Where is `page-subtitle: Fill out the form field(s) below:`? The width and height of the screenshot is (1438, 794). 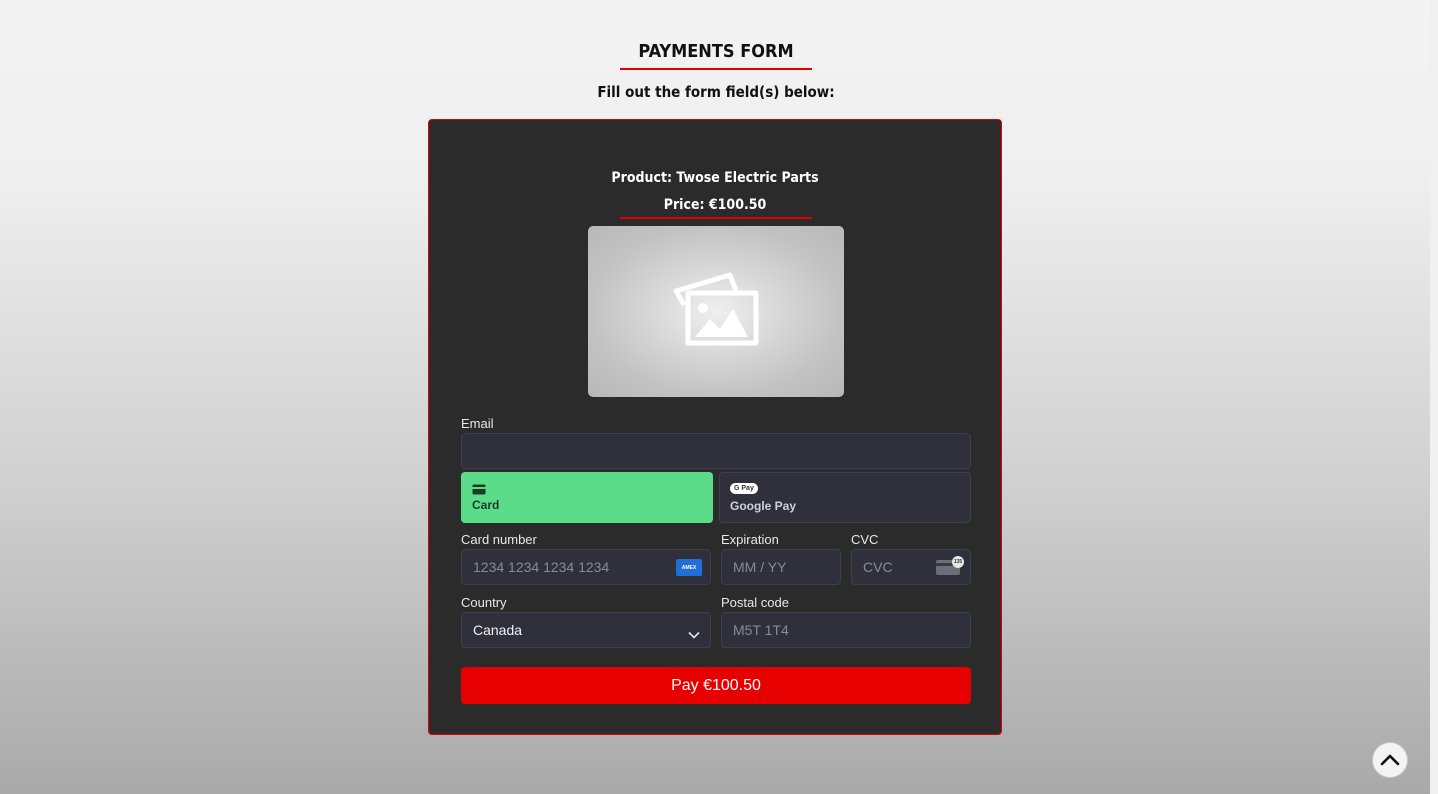 page-subtitle: Fill out the form field(s) below: is located at coordinates (716, 92).